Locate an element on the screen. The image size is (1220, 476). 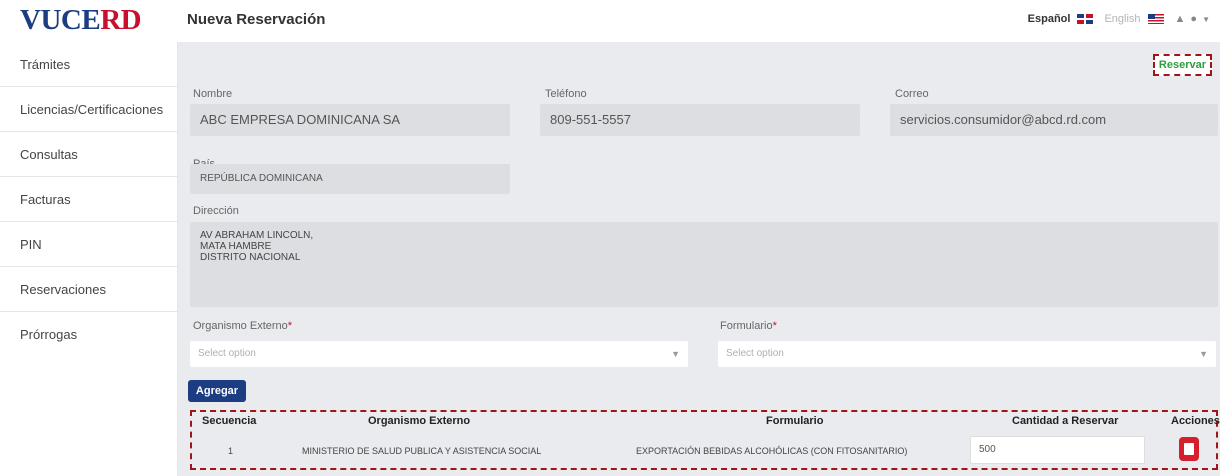
direccion-line-3: DISTRITO NACIONAL is located at coordinates (250, 257).